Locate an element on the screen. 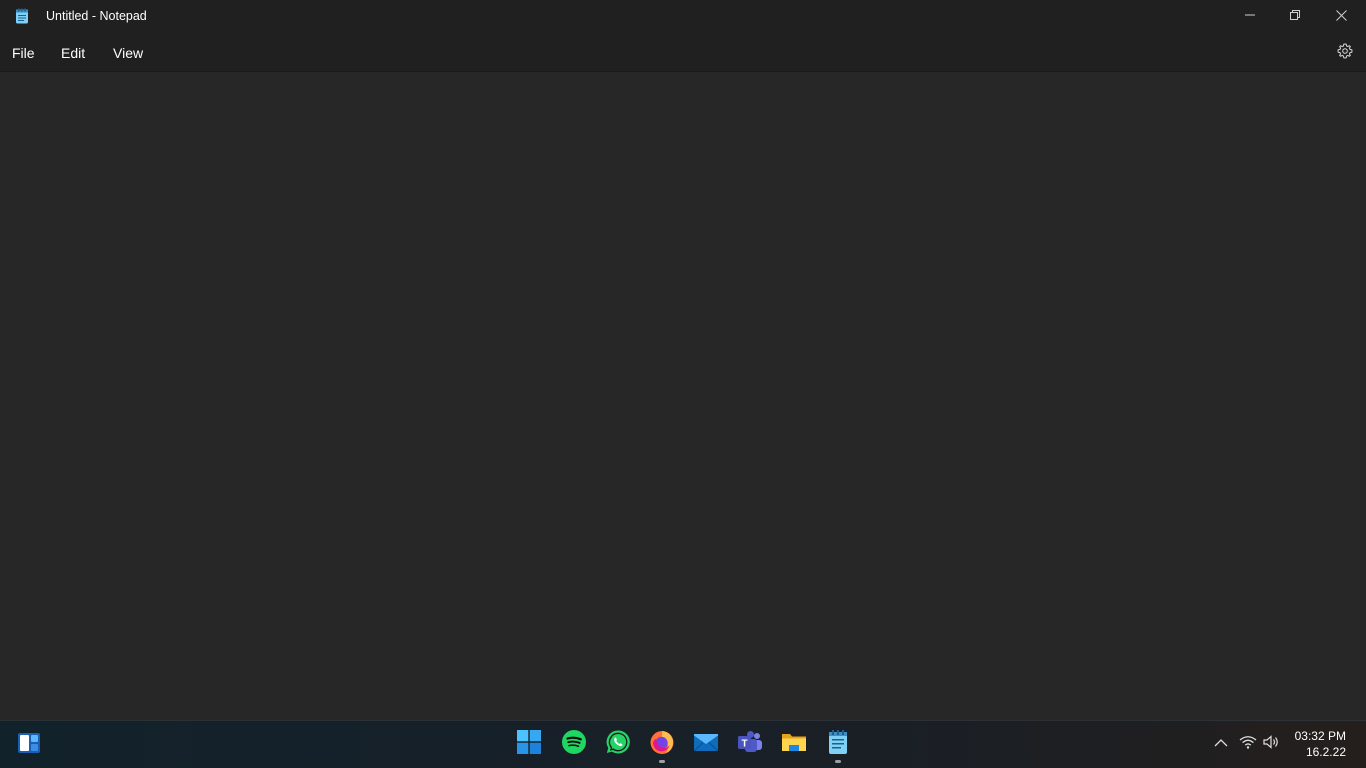 The image size is (1366, 768). menu-file: File is located at coordinates (23, 53).